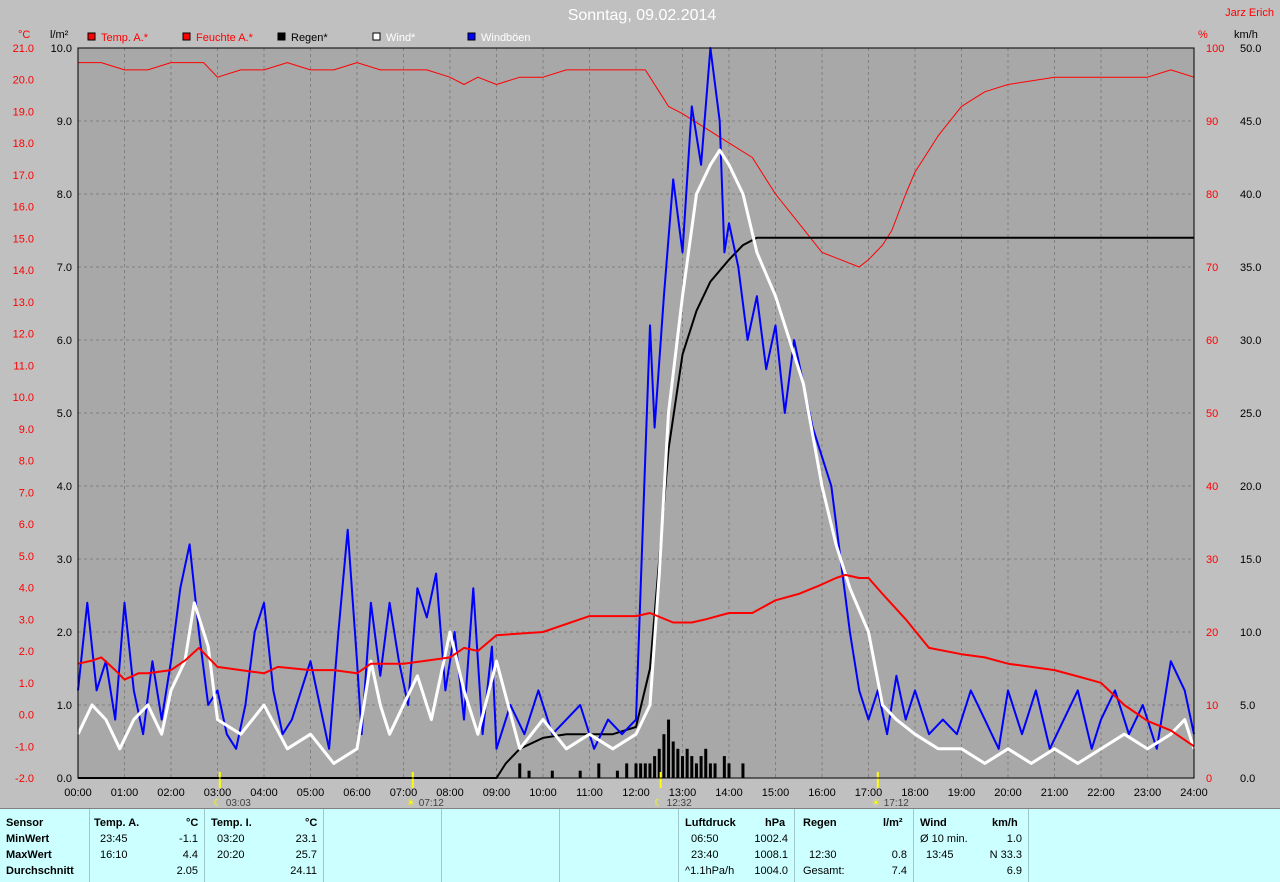 The image size is (1280, 882). What do you see at coordinates (114, 855) in the screenshot?
I see `temp-a-max-time: 16:10` at bounding box center [114, 855].